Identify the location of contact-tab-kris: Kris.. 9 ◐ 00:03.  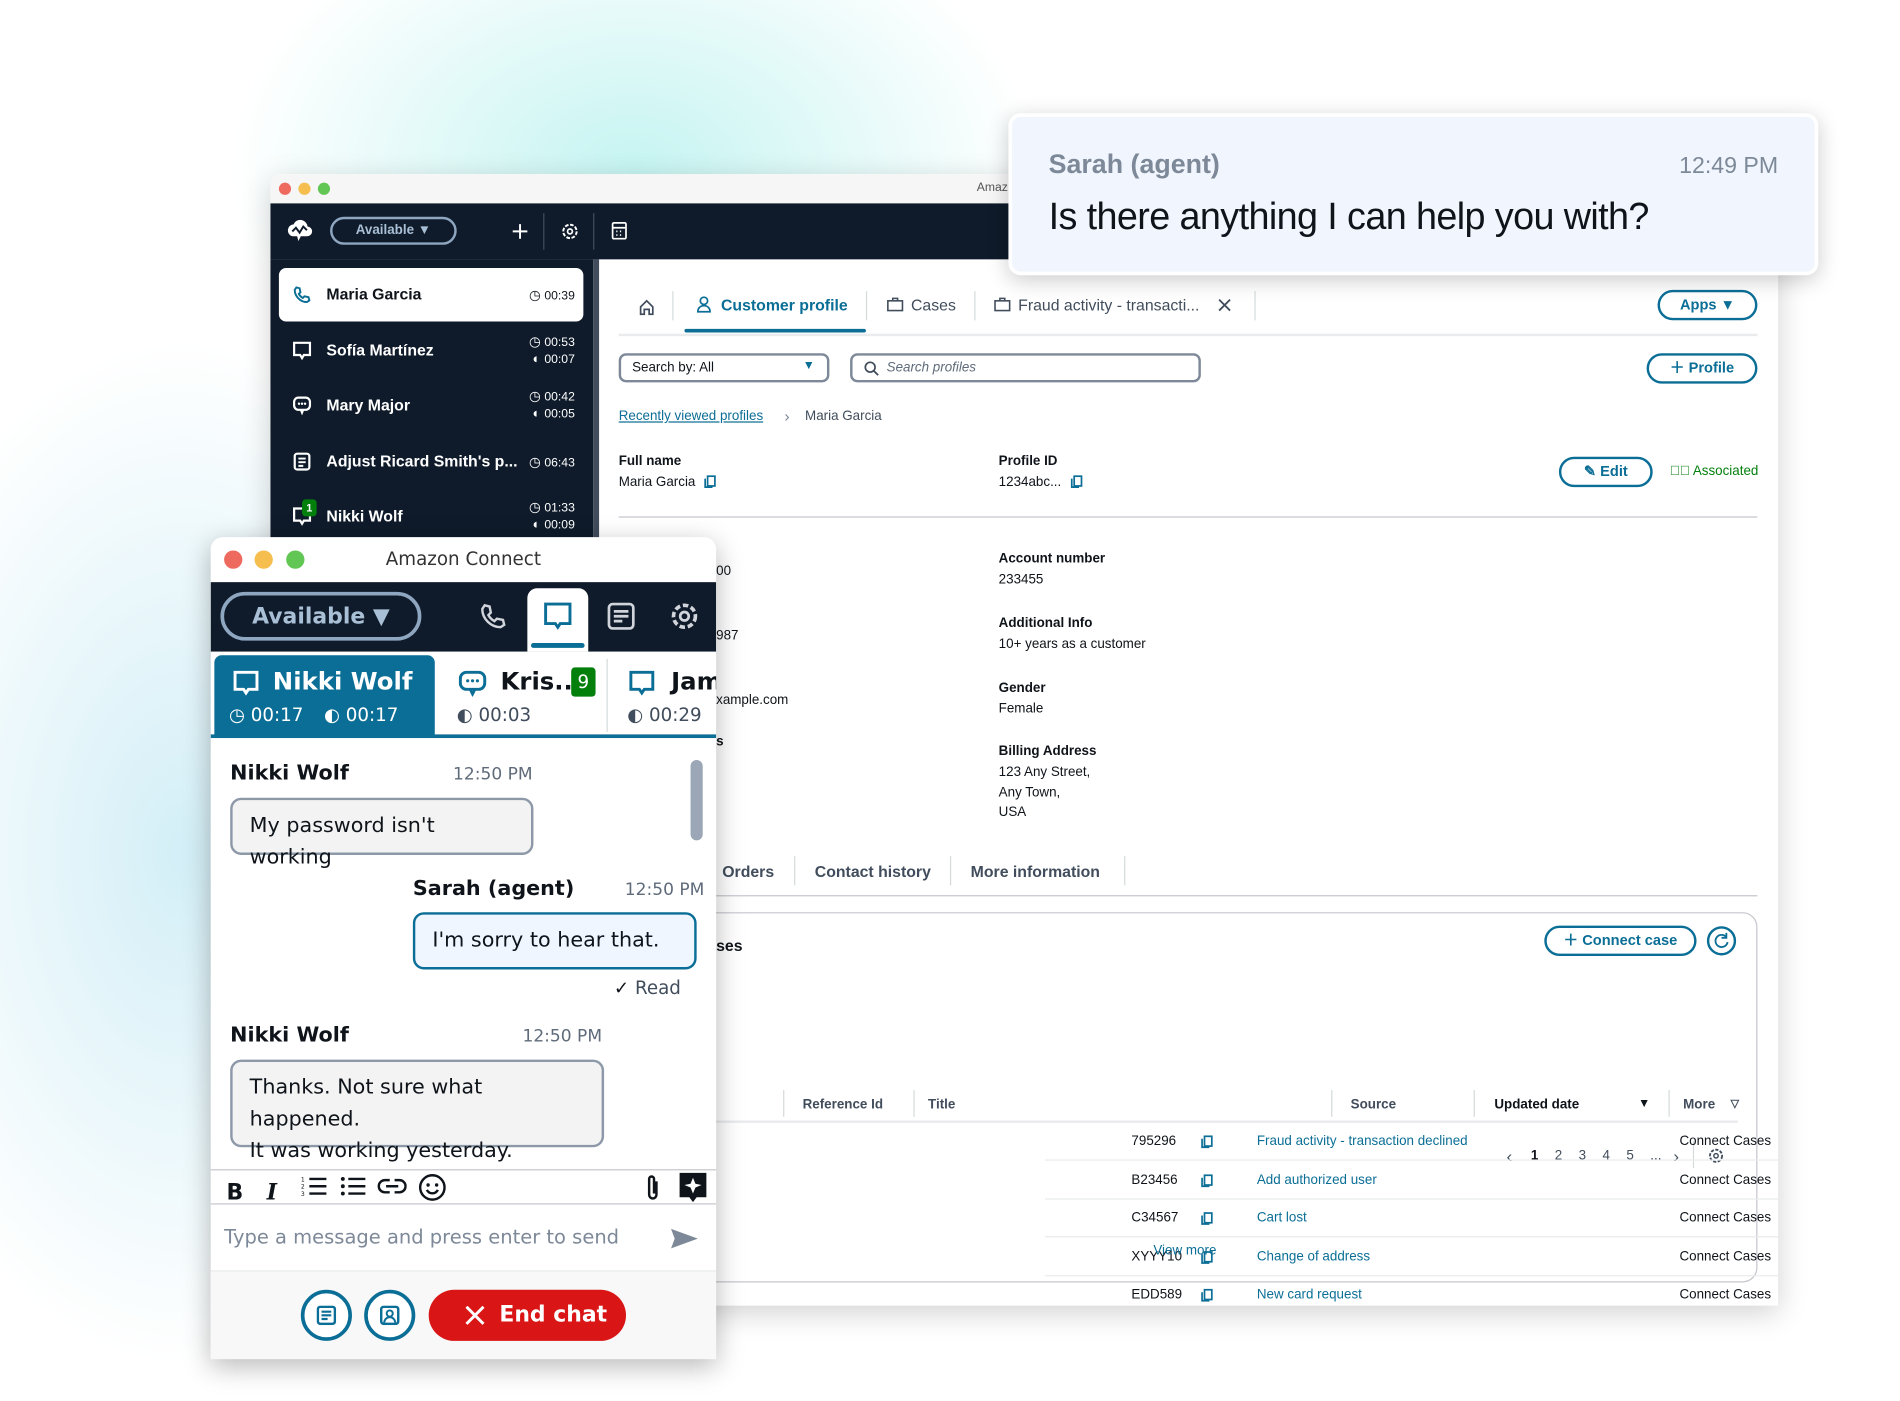
(524, 696).